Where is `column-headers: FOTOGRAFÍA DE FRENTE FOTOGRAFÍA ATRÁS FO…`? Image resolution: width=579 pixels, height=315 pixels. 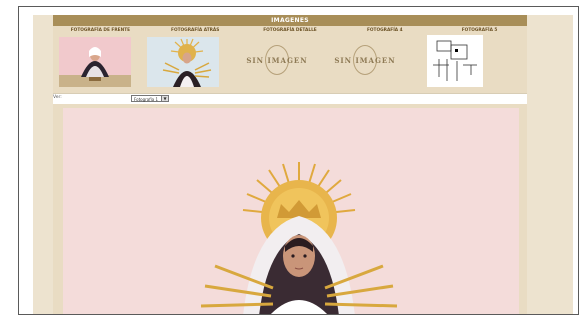 column-headers: FOTOGRAFÍA DE FRENTE FOTOGRAFÍA ATRÁS FO… is located at coordinates (290, 30).